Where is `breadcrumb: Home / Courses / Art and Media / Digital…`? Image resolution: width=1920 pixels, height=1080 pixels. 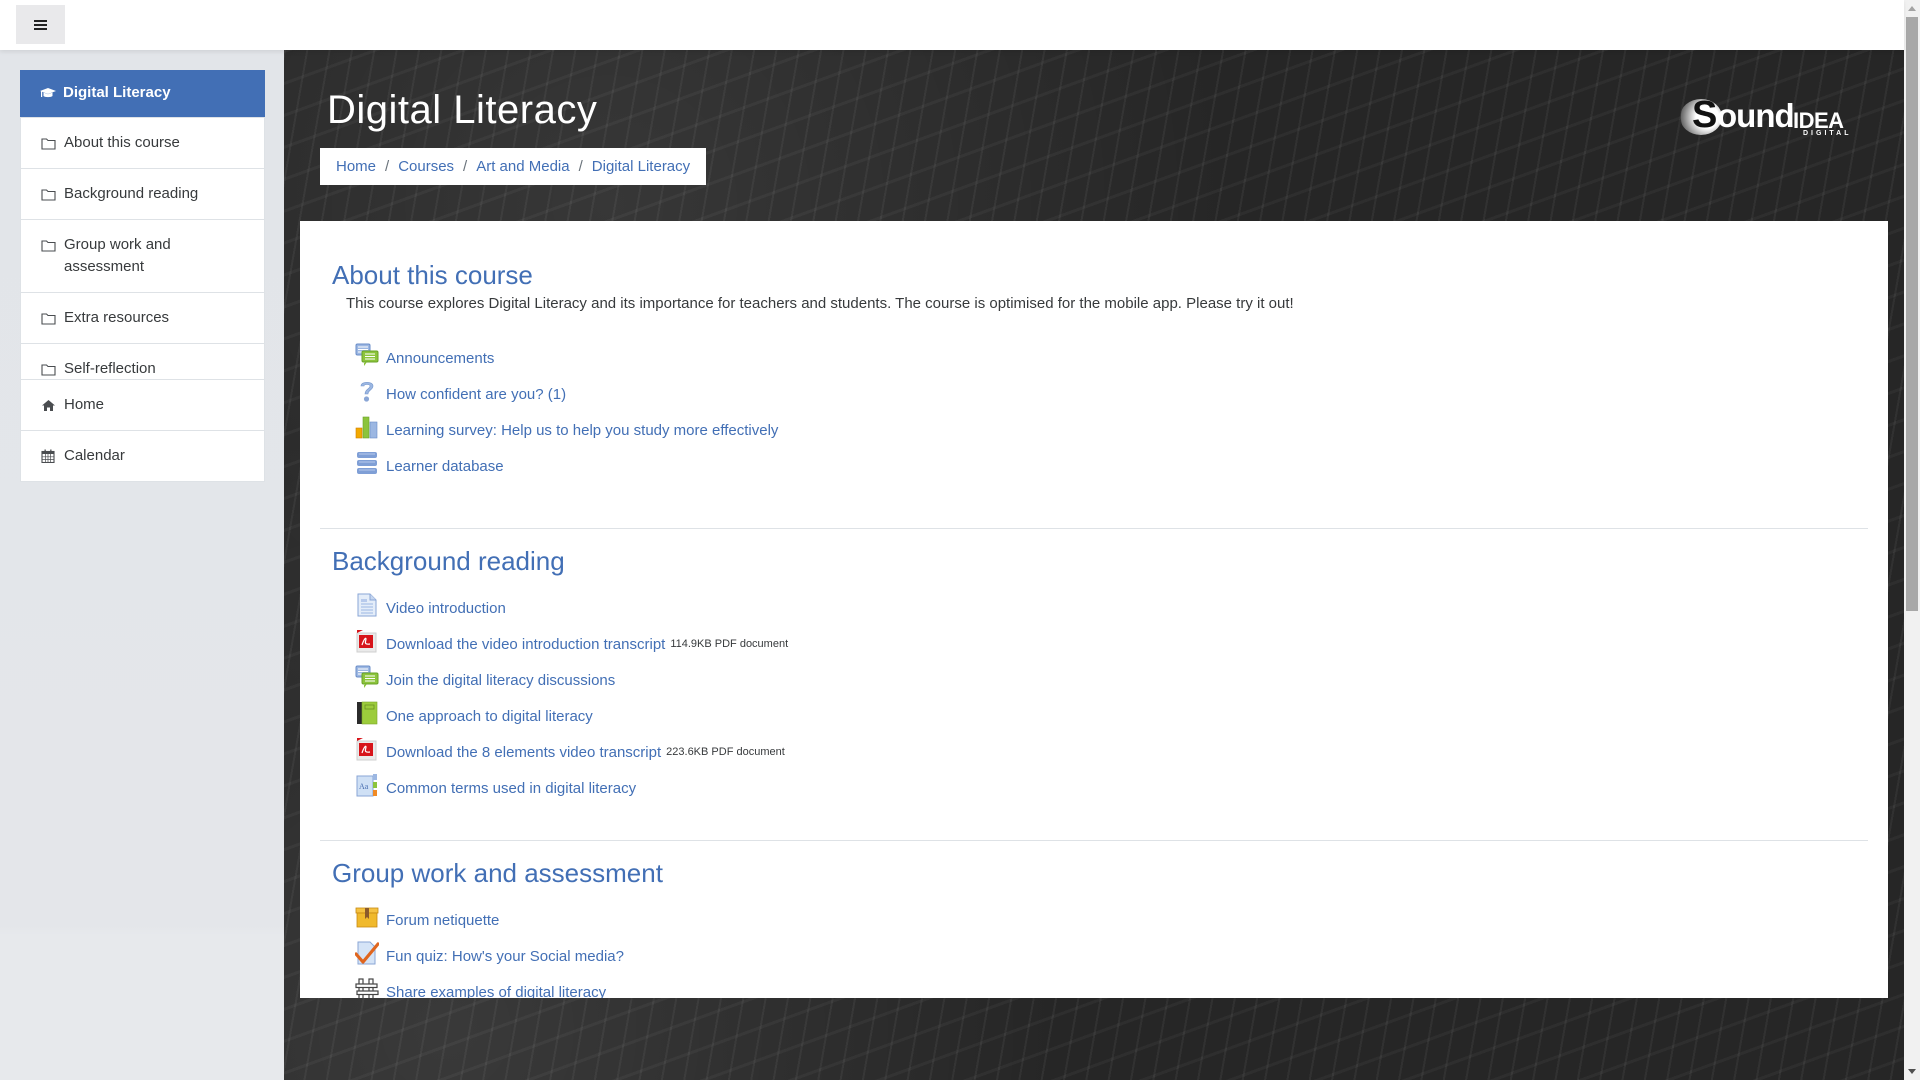 breadcrumb: Home / Courses / Art and Media / Digital… is located at coordinates (513, 166).